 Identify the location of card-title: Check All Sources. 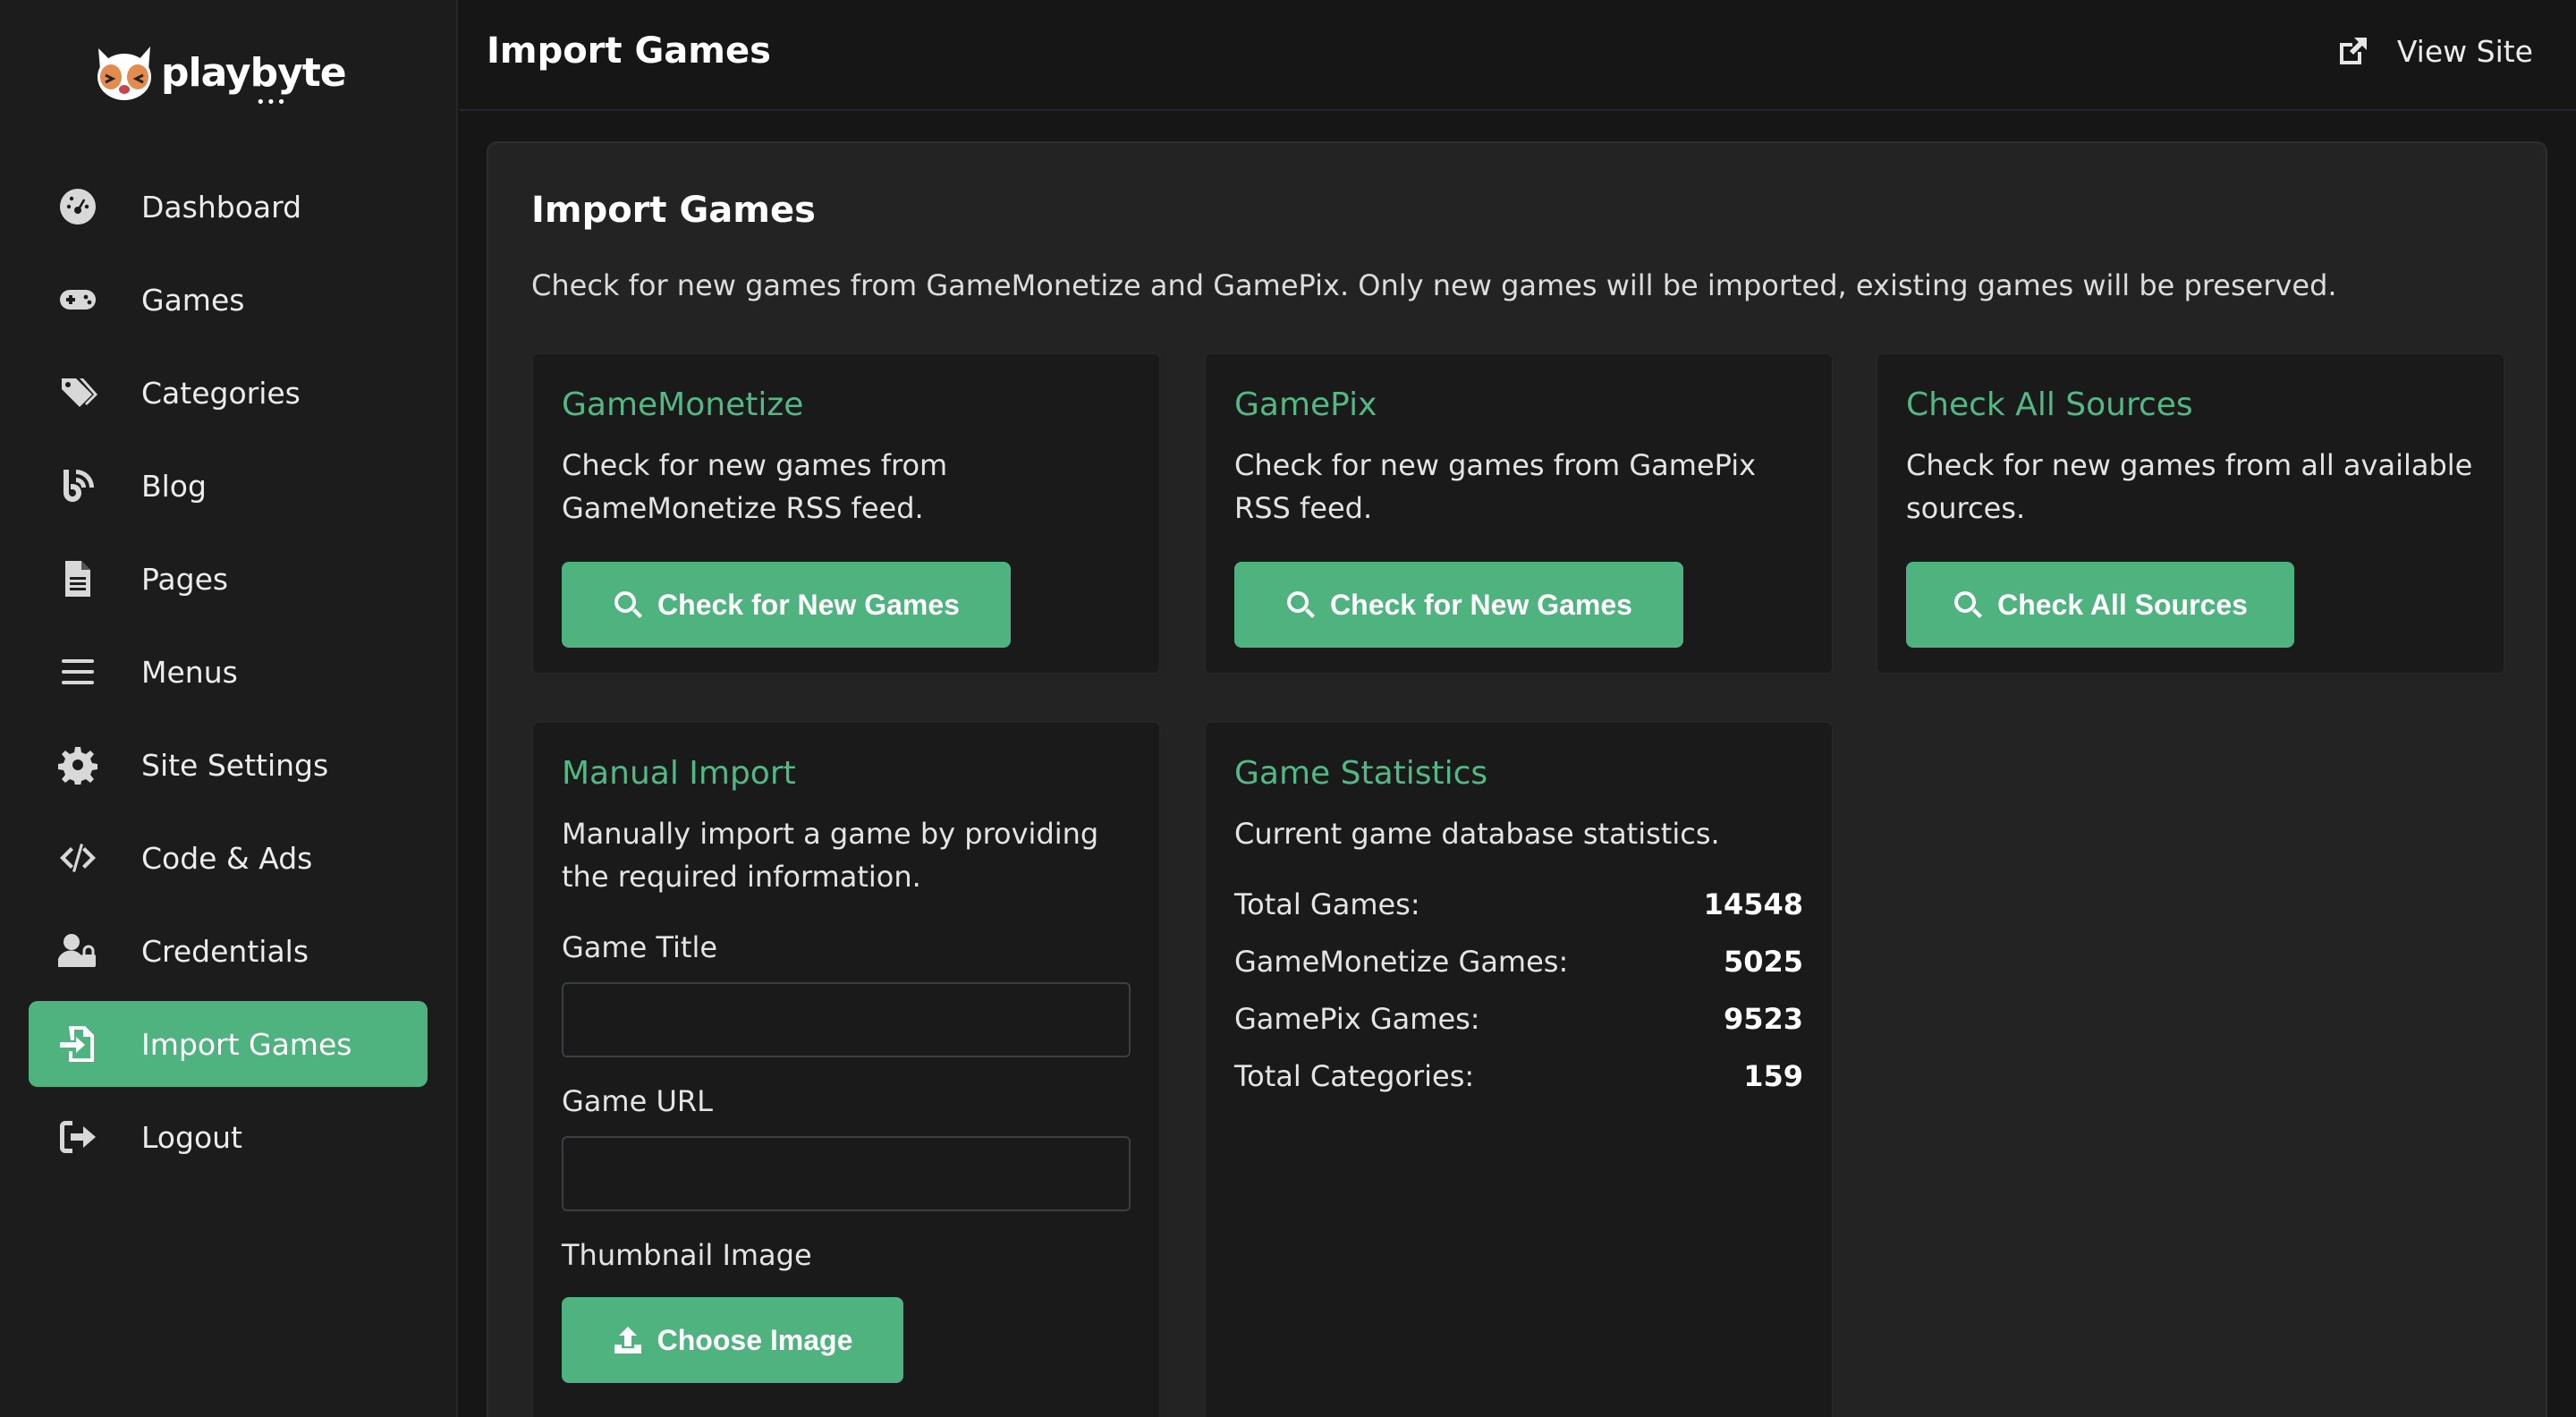
(2049, 405).